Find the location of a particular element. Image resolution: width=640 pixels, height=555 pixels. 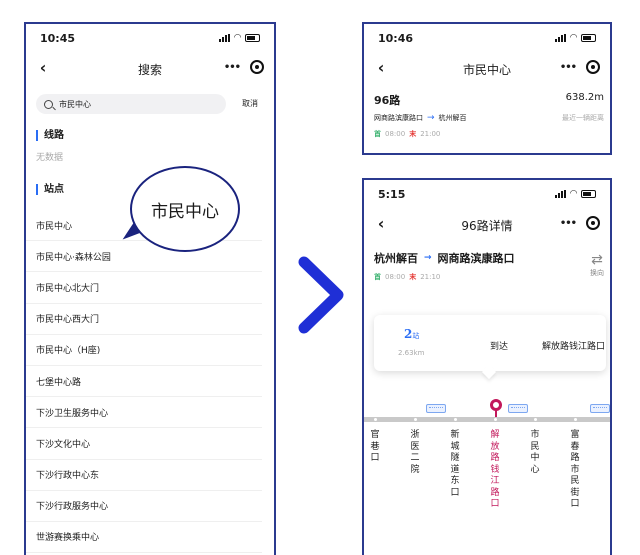

status-time: 10:46 is located at coordinates (396, 38).